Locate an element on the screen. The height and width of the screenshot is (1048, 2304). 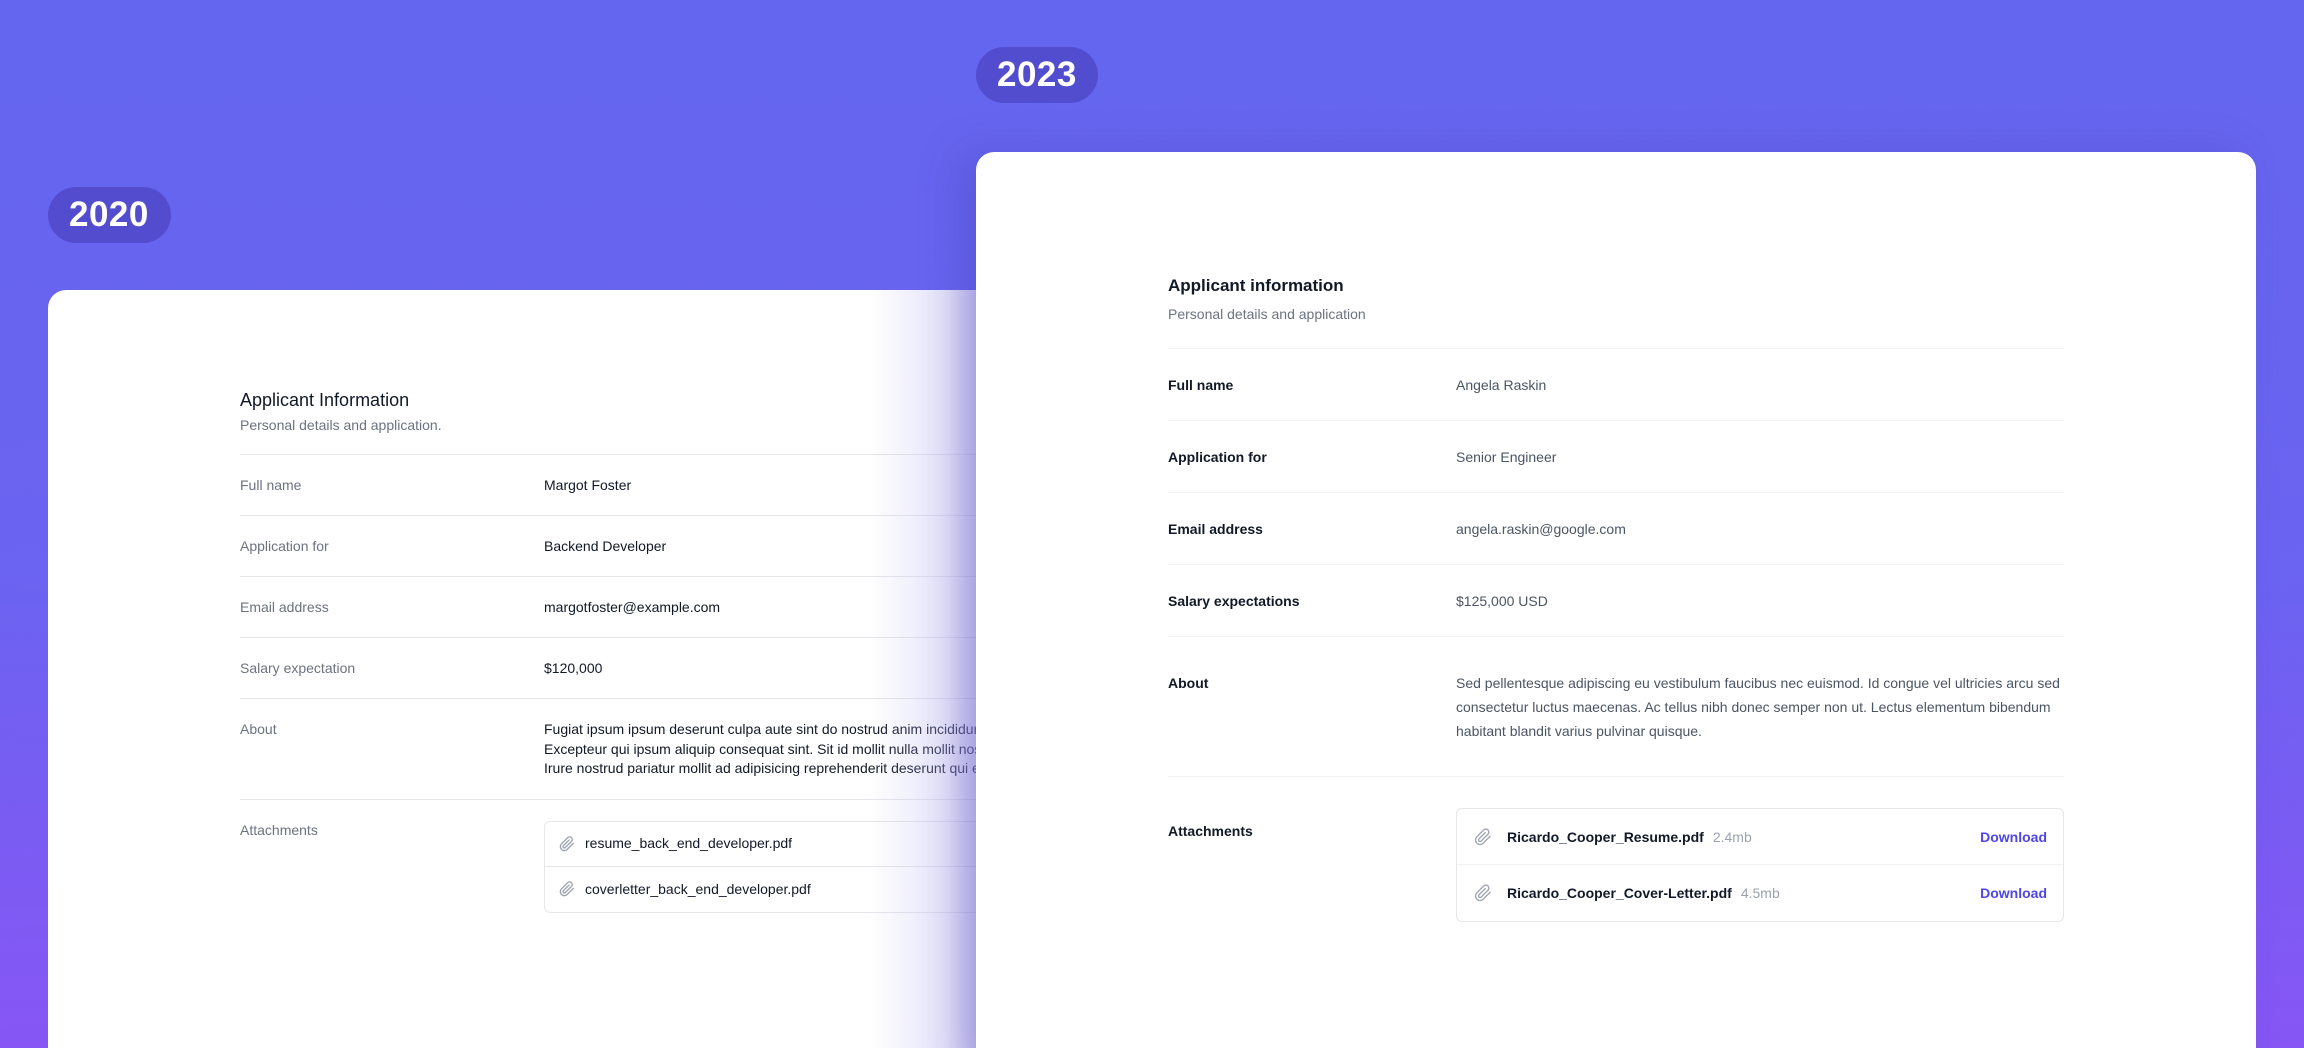
card-subtitle: Personal details and application is located at coordinates (1267, 314).